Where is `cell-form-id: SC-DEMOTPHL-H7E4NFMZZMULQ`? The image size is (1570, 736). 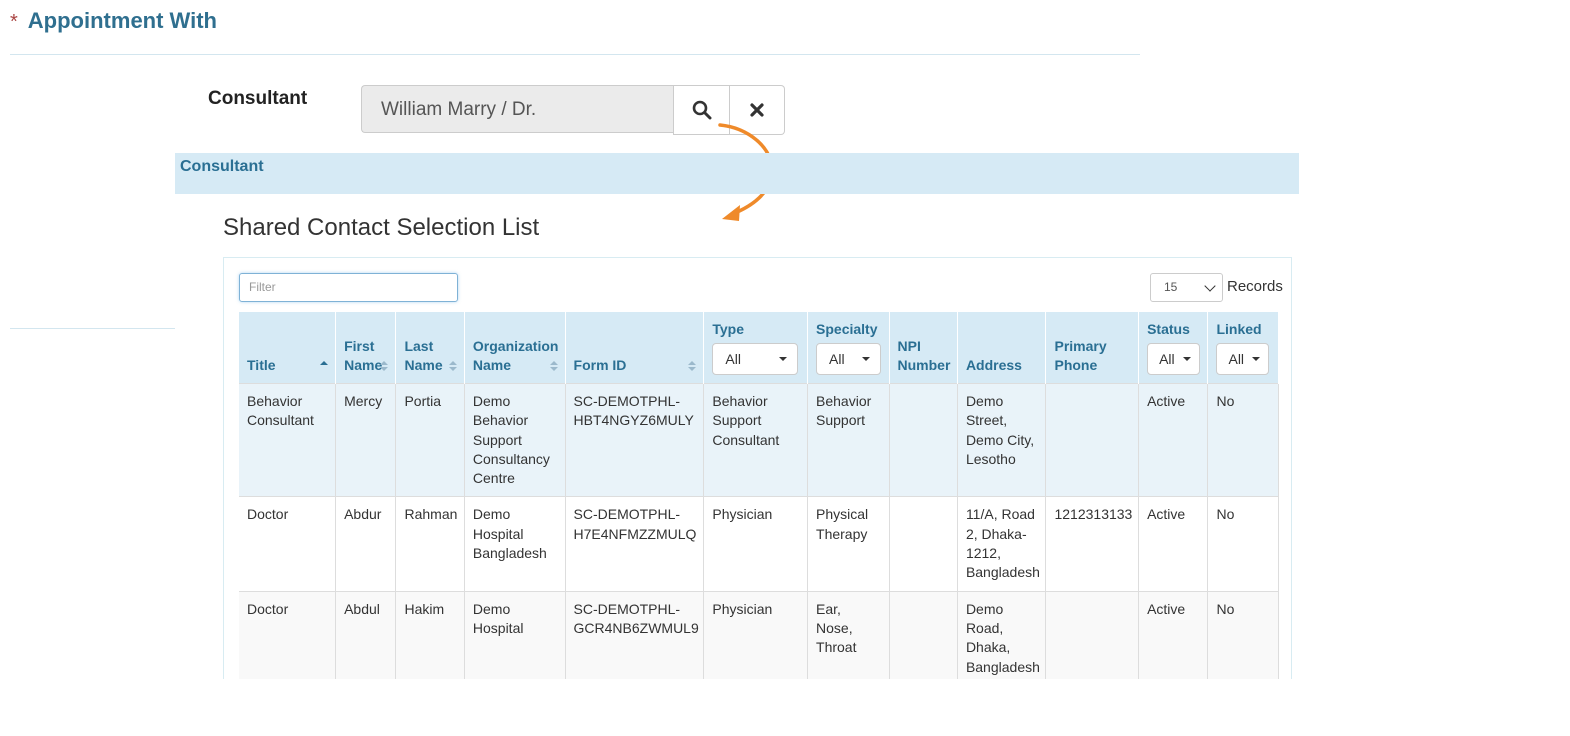 cell-form-id: SC-DEMOTPHL-H7E4NFMZZMULQ is located at coordinates (635, 544).